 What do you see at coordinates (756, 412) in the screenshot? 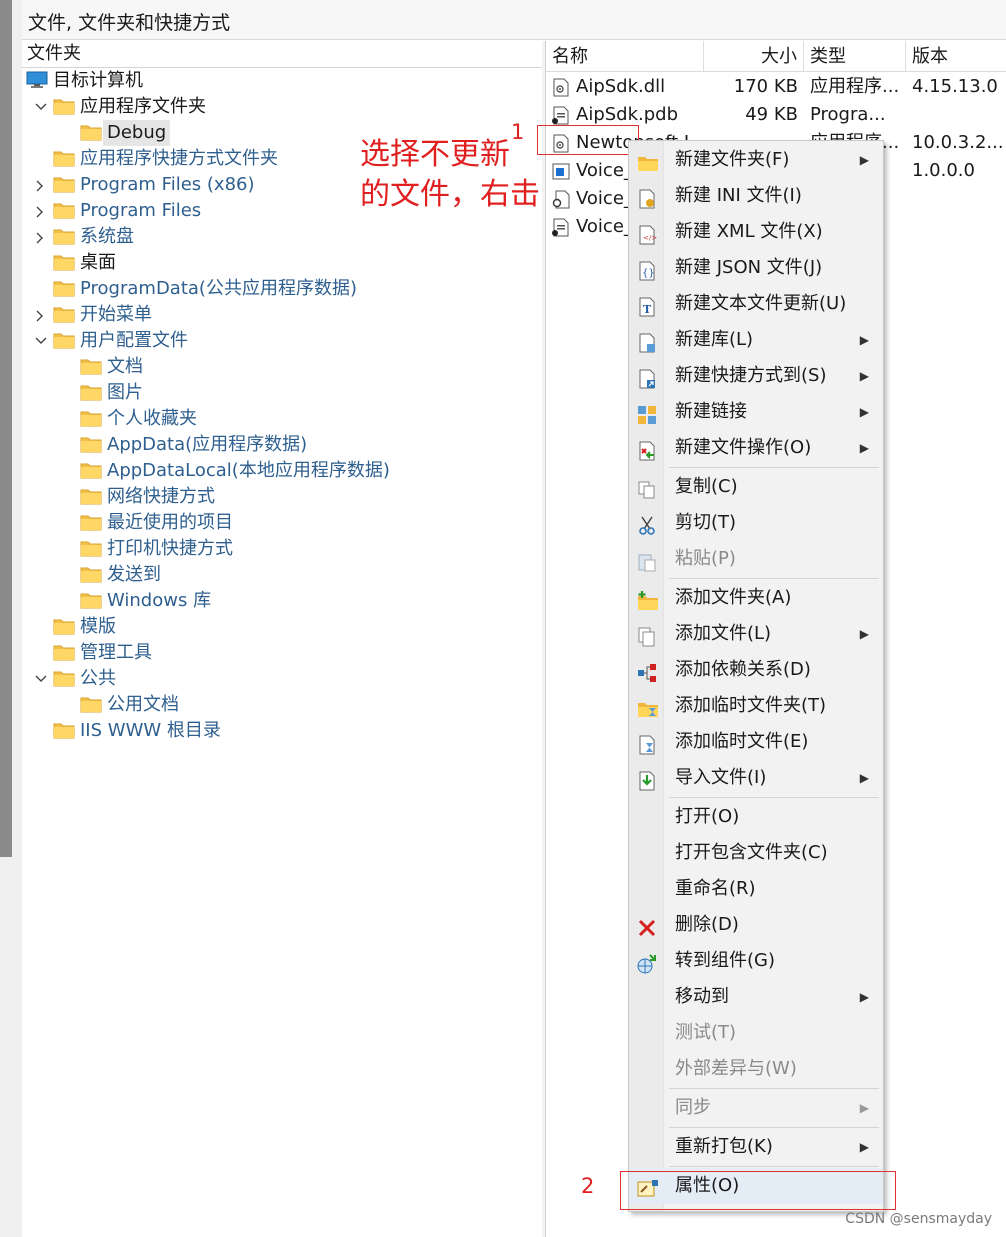
I see `context-menu-item: 新建链接 ▶` at bounding box center [756, 412].